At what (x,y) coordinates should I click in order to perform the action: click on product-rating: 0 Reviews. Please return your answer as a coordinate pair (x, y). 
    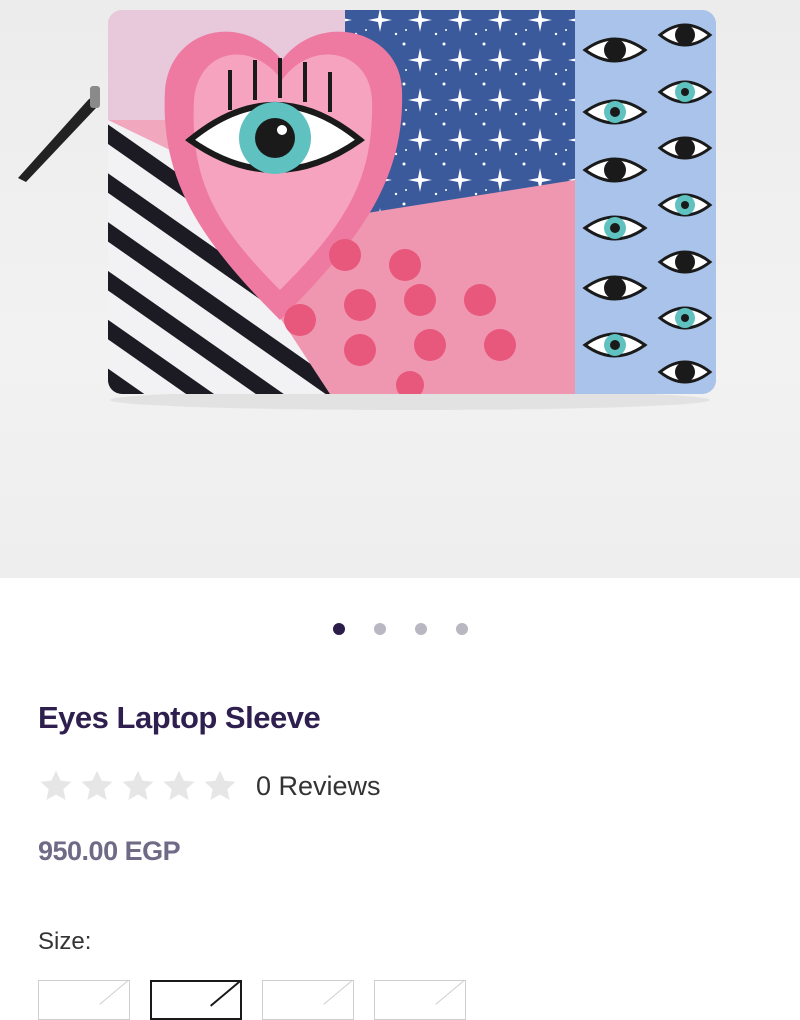
    Looking at the image, I should click on (209, 786).